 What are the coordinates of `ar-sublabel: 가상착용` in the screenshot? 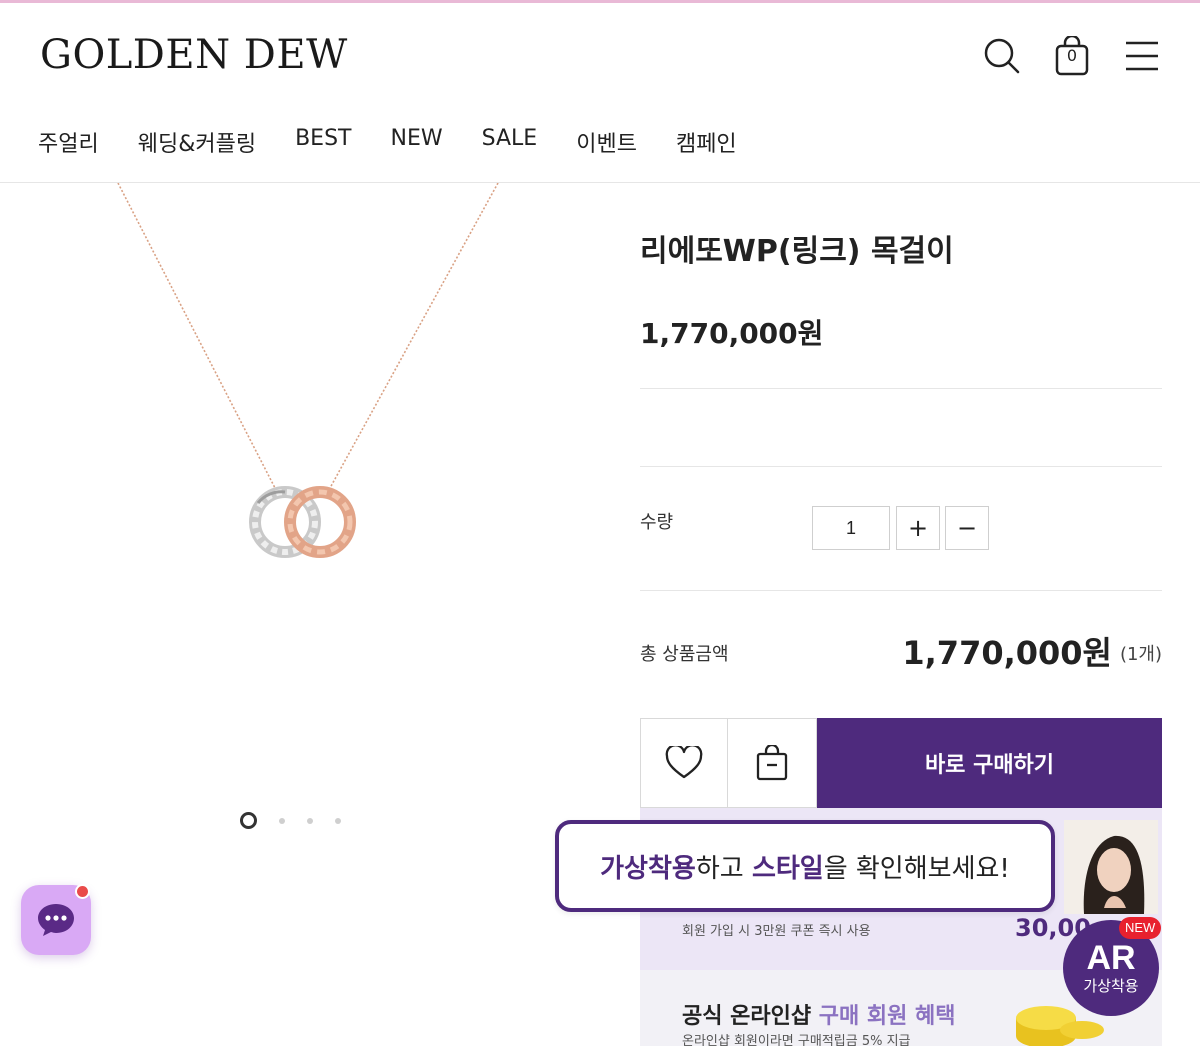 It's located at (1111, 986).